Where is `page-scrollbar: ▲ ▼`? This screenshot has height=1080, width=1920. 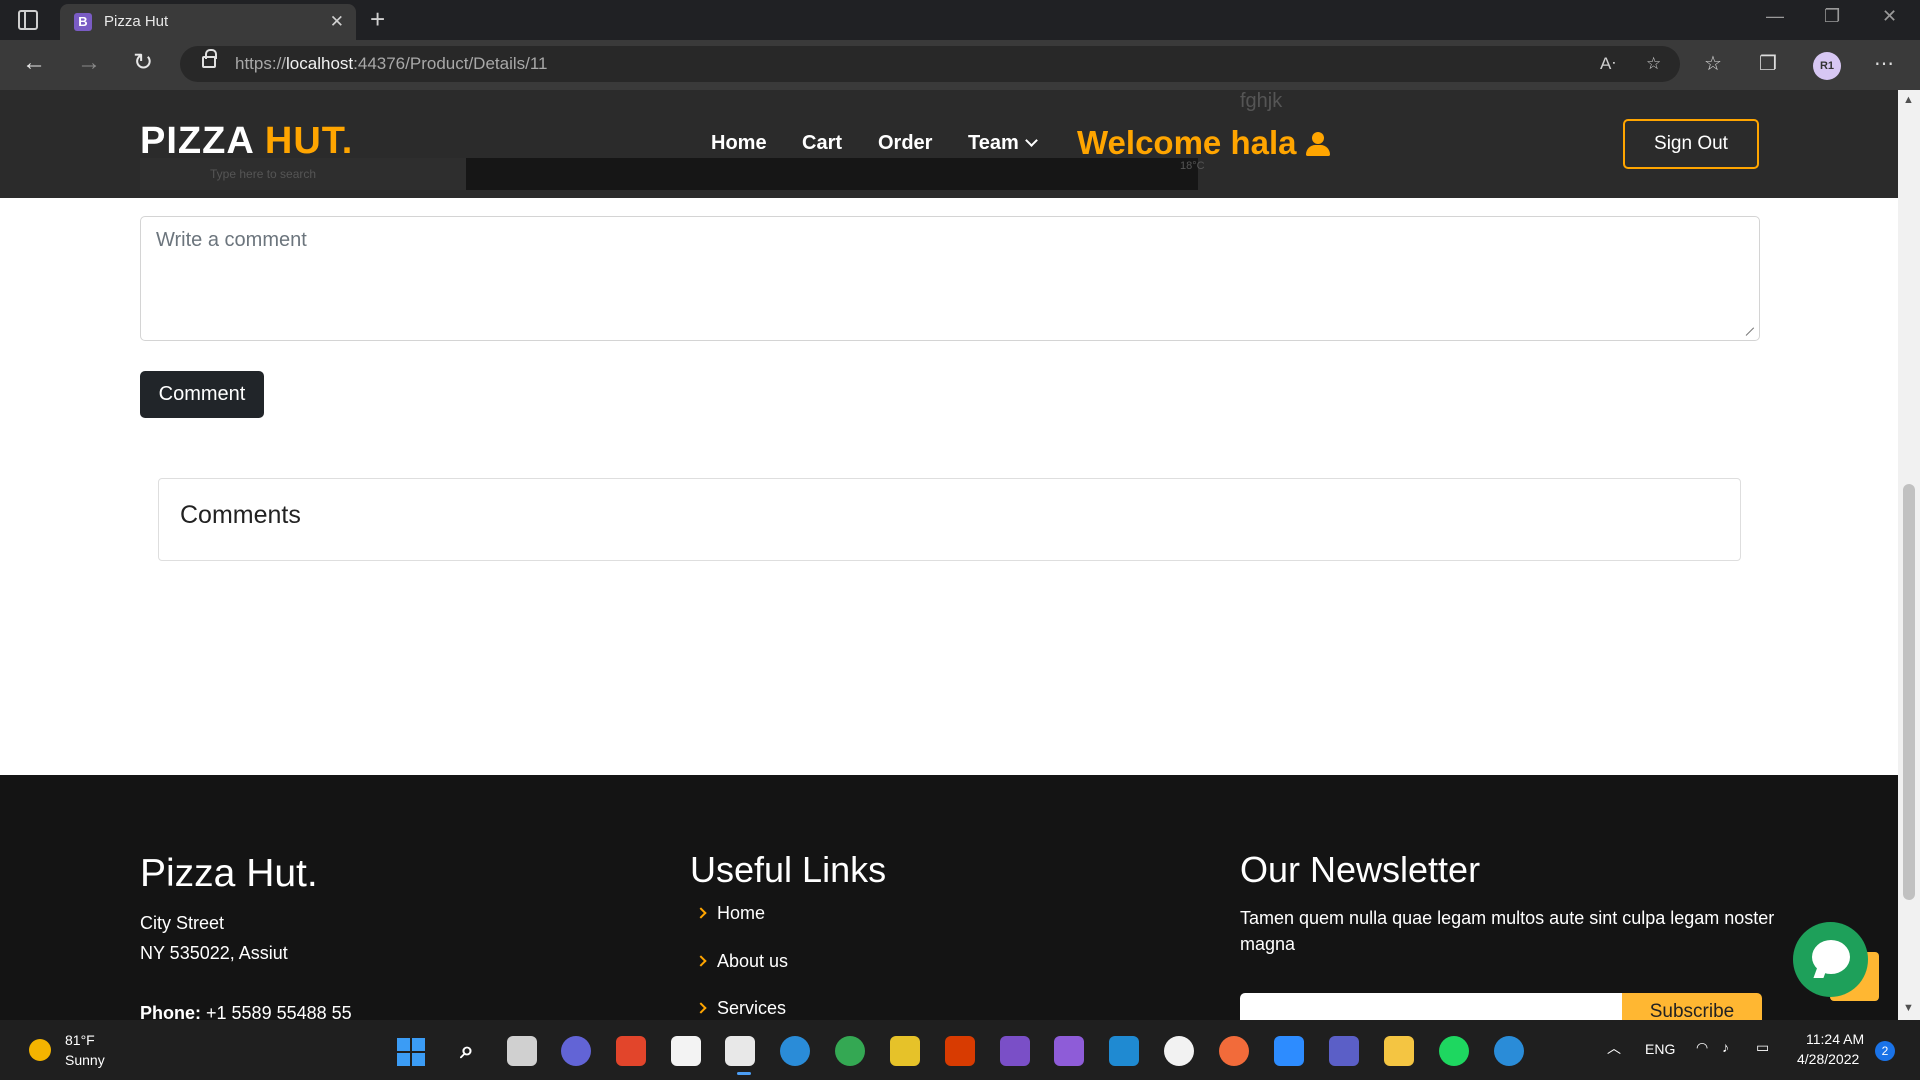
page-scrollbar: ▲ ▼ is located at coordinates (1909, 555).